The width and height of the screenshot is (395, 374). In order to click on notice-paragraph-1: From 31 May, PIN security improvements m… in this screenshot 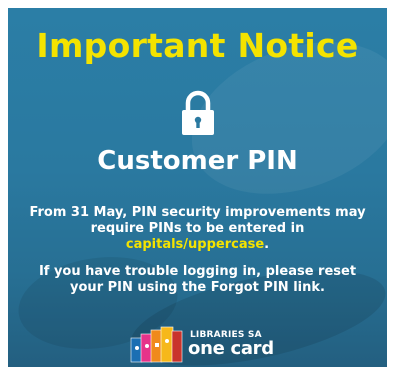, I will do `click(197, 229)`.